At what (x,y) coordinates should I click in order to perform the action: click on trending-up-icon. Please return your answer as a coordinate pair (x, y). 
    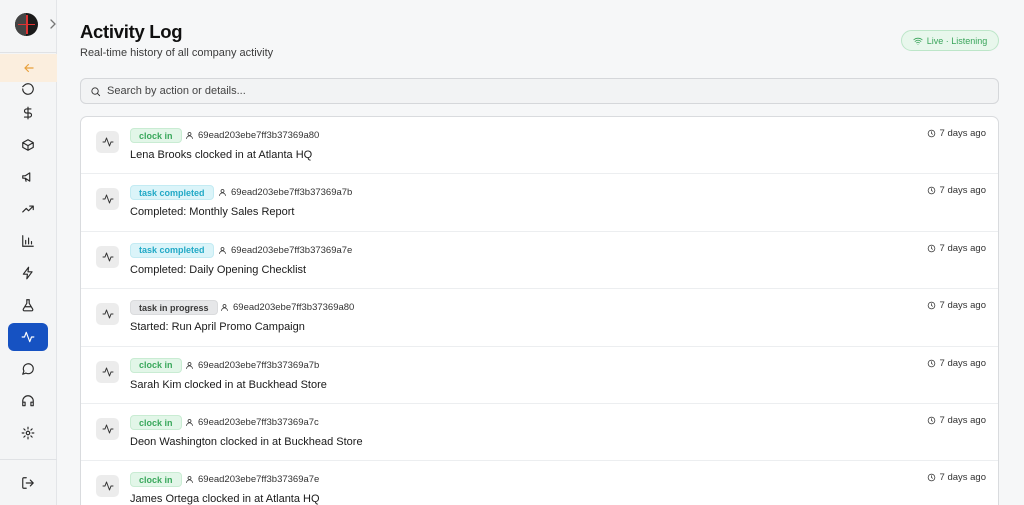
    Looking at the image, I should click on (28, 209).